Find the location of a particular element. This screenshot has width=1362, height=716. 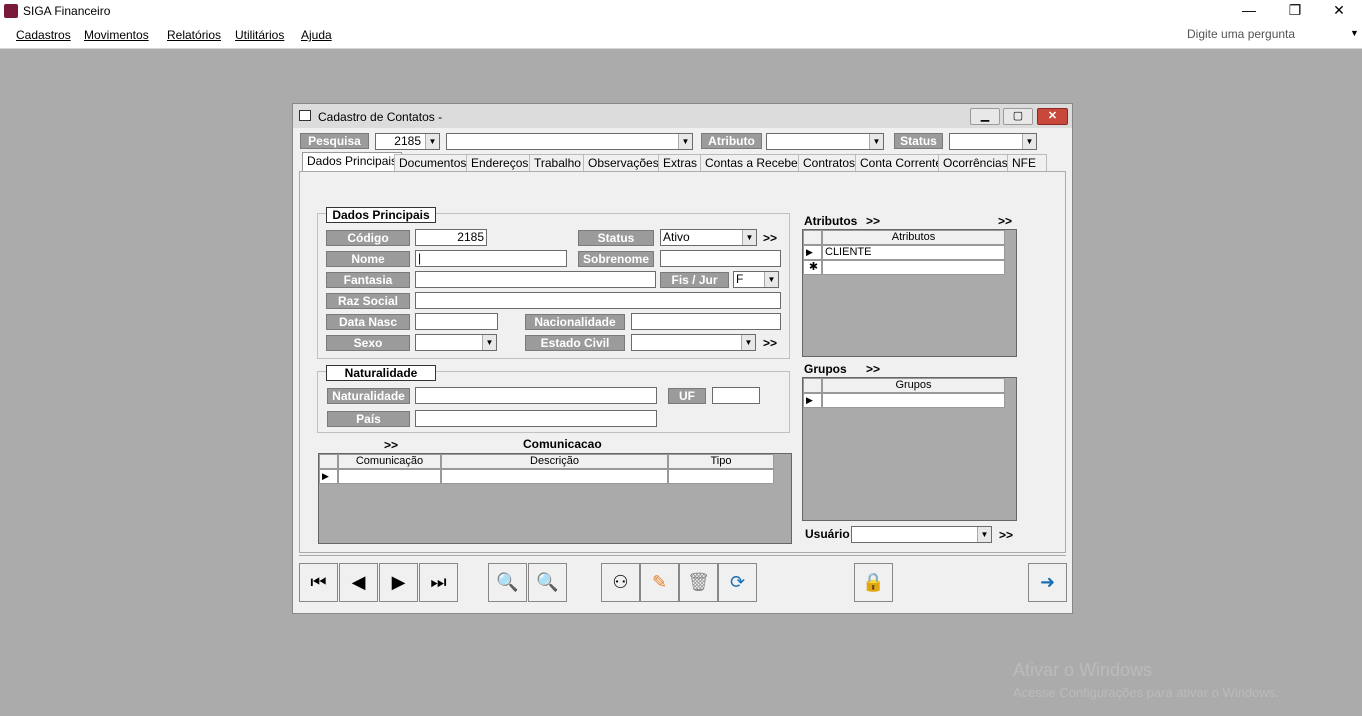

nacionalidade-field is located at coordinates (706, 321).